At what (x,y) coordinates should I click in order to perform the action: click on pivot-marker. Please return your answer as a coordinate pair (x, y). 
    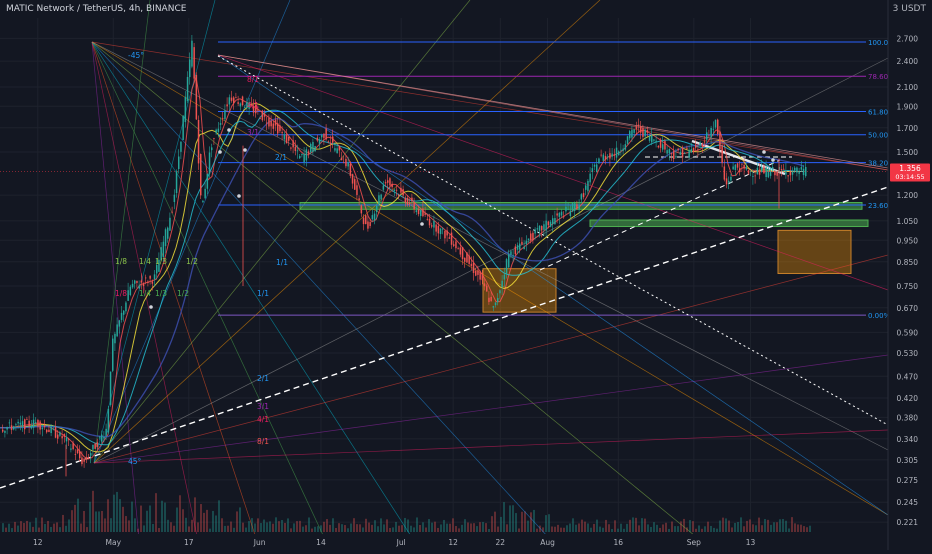
    Looking at the image, I should click on (239, 196).